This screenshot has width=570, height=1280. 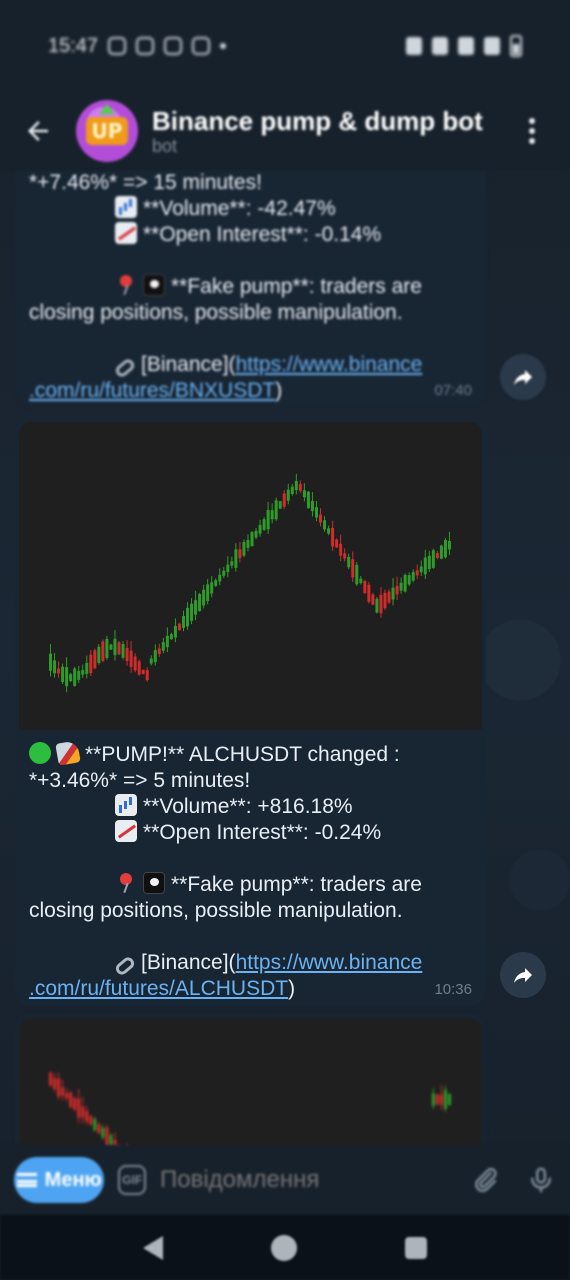 I want to click on message-time: 07:40, so click(x=453, y=390).